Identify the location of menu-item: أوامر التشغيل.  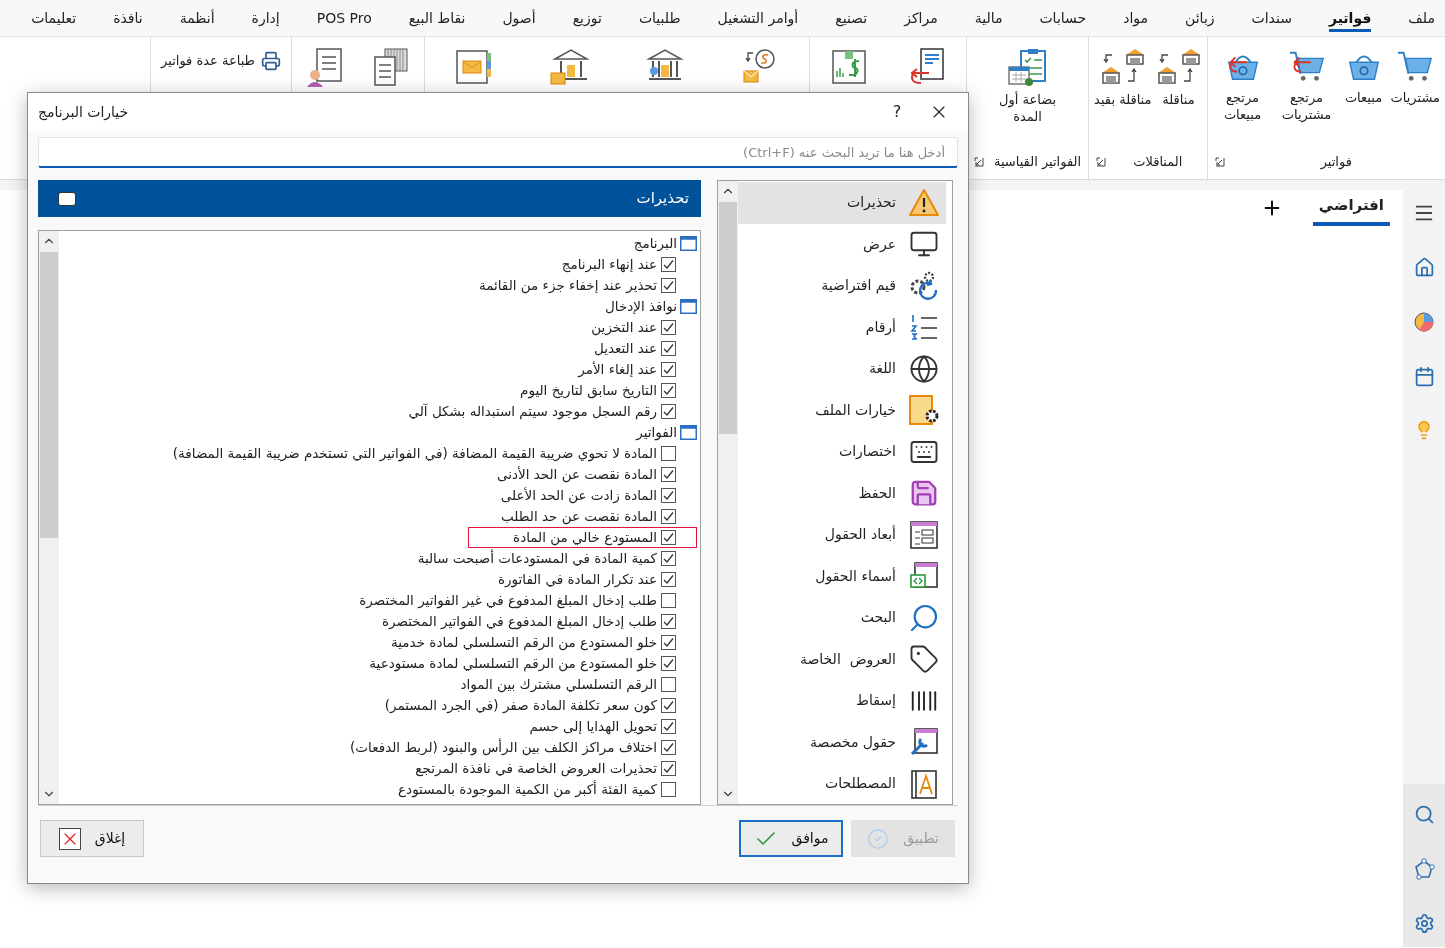
(758, 18).